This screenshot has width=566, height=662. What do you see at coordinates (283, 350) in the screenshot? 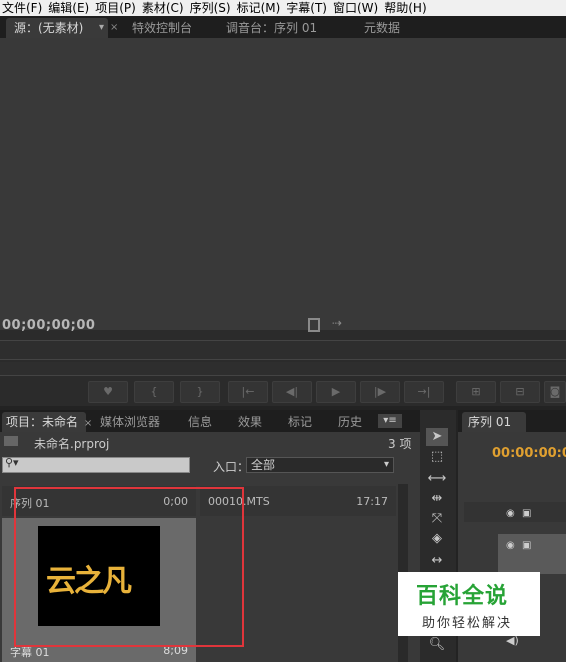
I see `source-time-ruler` at bounding box center [283, 350].